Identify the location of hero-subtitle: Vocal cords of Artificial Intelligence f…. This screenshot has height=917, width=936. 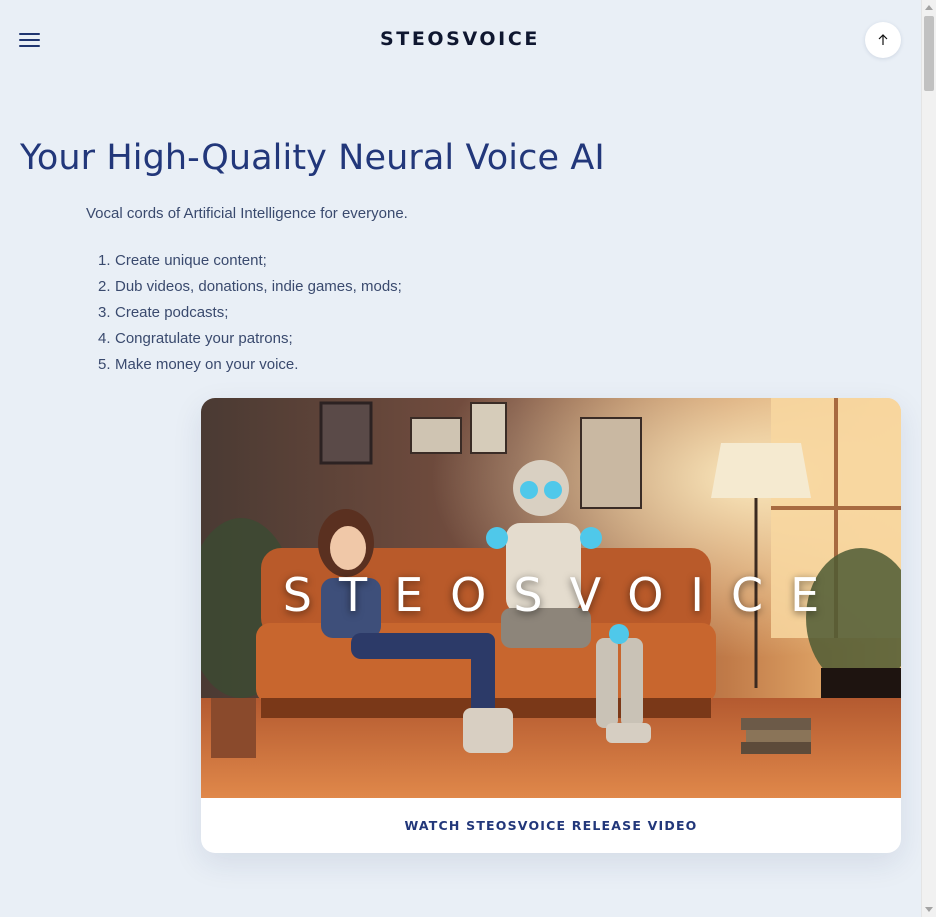
(247, 213).